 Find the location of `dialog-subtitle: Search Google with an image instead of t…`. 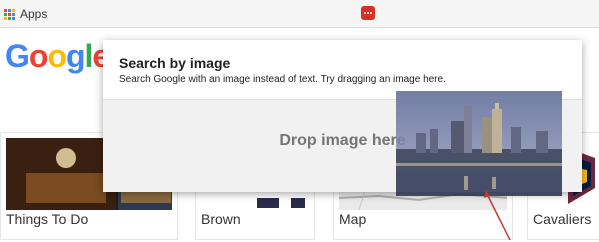

dialog-subtitle: Search Google with an image instead of t… is located at coordinates (282, 79).